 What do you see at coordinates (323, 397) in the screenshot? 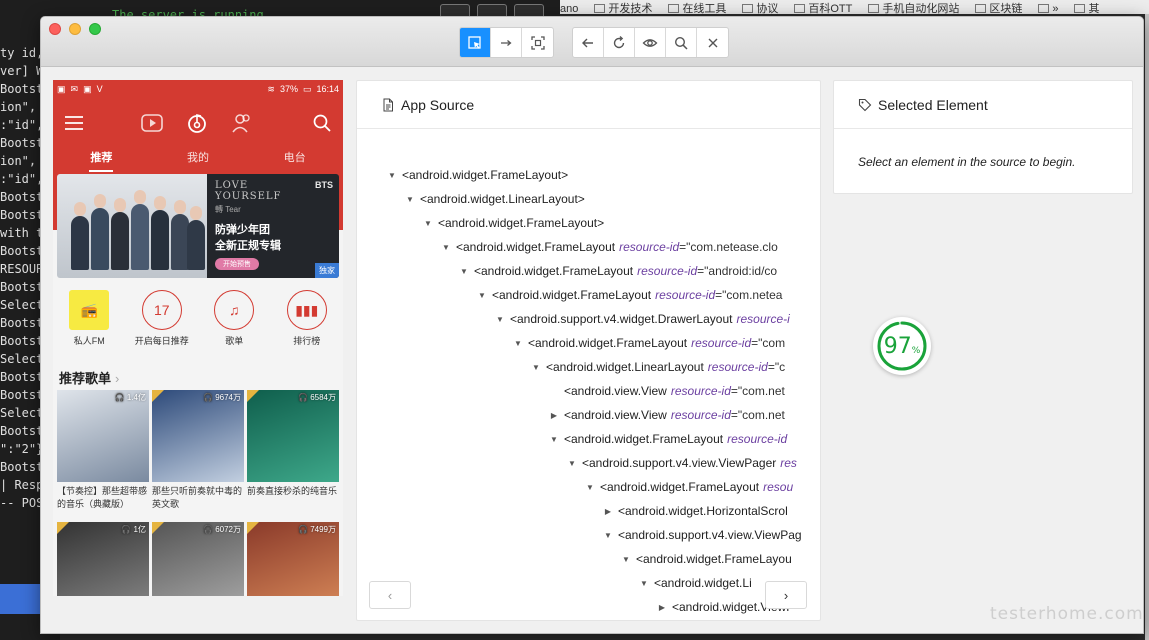
I see `play-count-value: 6584万` at bounding box center [323, 397].